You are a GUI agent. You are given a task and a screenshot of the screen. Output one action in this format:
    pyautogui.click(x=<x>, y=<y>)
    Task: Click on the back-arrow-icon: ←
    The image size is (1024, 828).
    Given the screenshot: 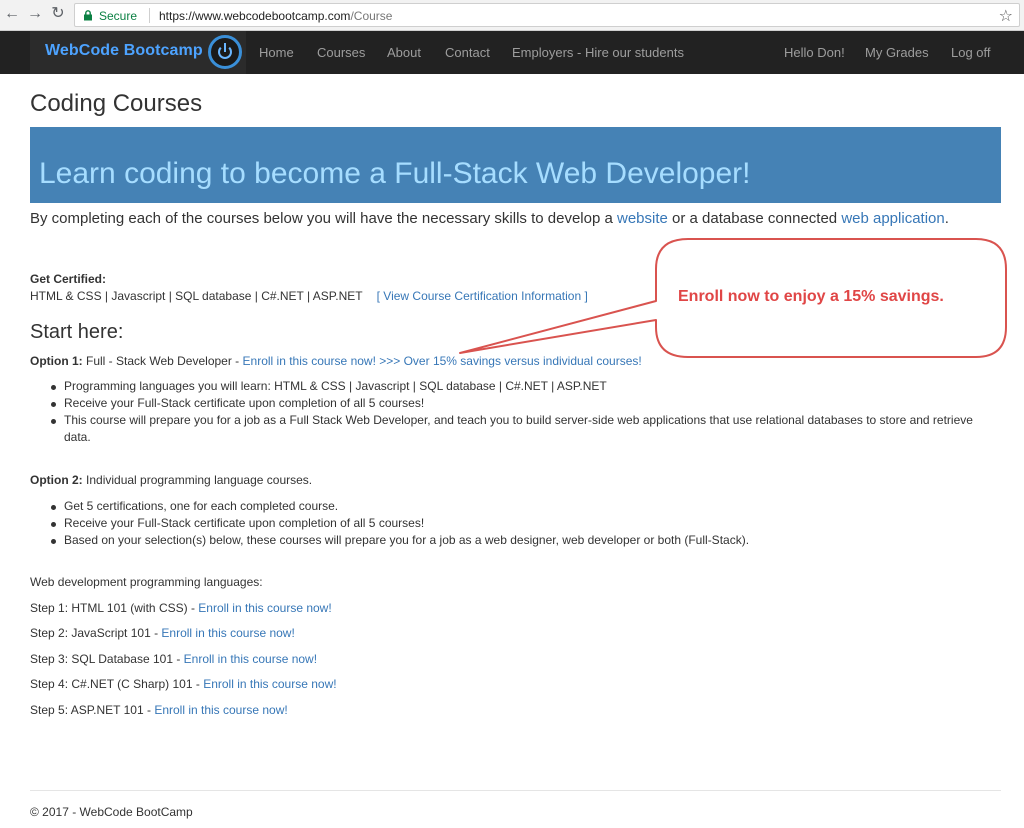 What is the action you would take?
    pyautogui.click(x=12, y=14)
    